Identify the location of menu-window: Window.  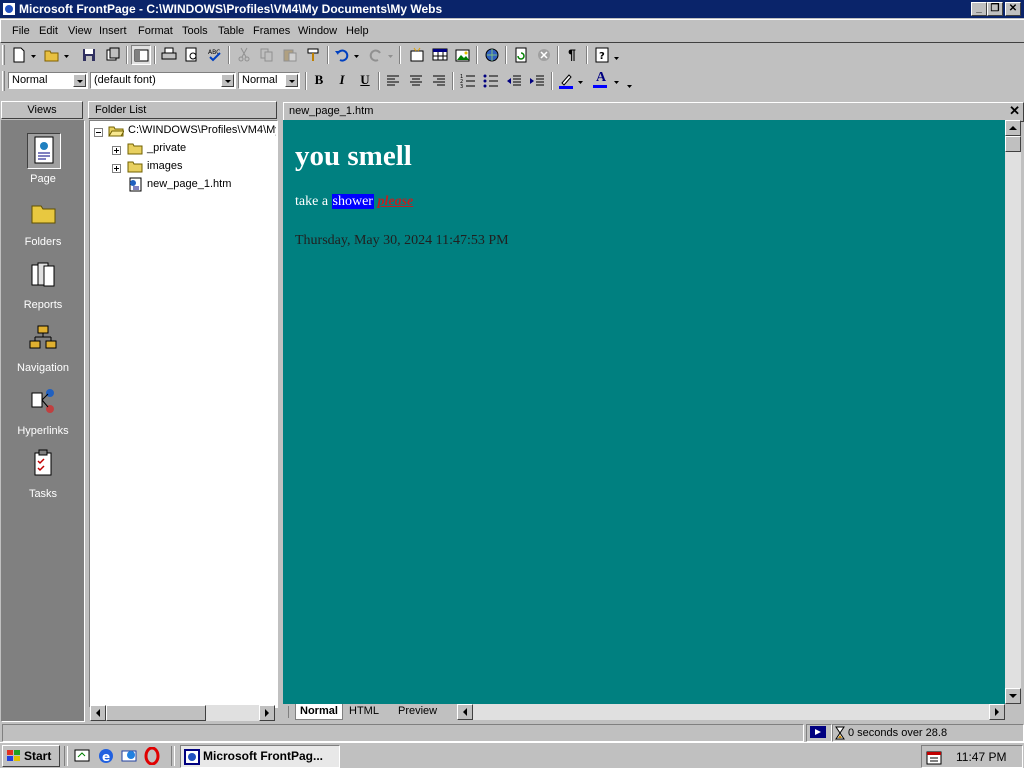
(317, 31).